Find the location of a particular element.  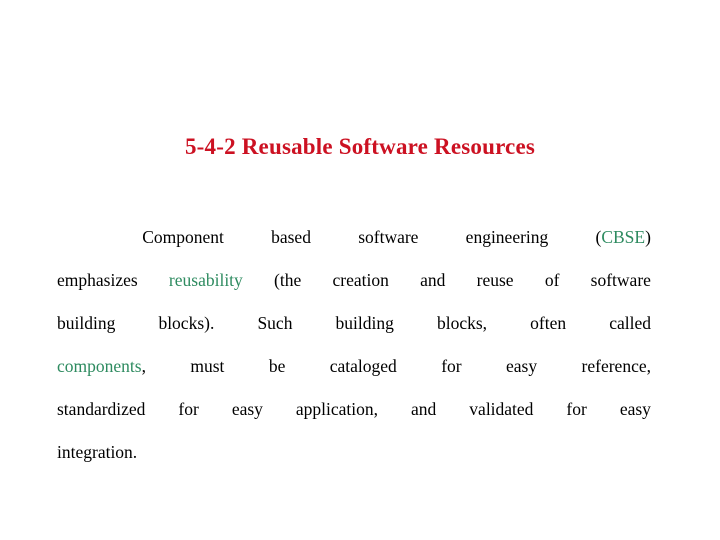

body-word: must is located at coordinates (207, 366).